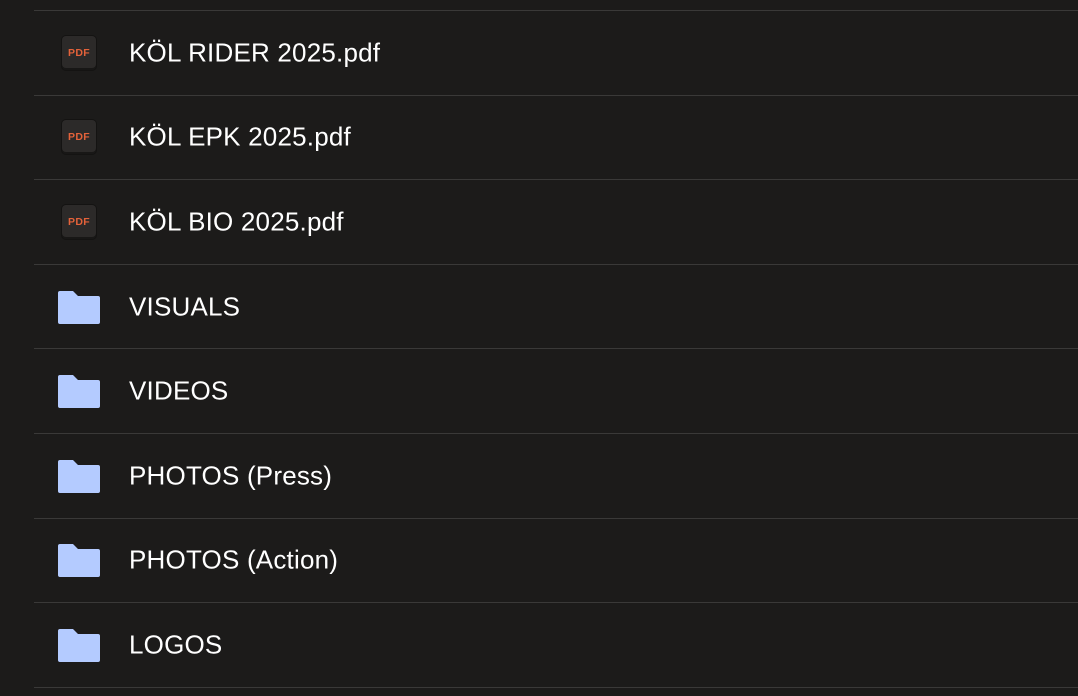  What do you see at coordinates (234, 559) in the screenshot?
I see `folder-name: PHOTOS (Action)` at bounding box center [234, 559].